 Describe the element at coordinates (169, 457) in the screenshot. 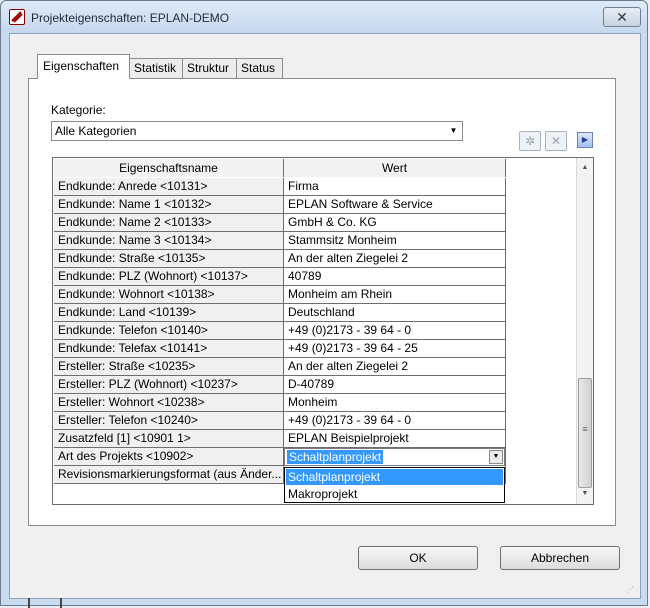

I see `property-name-cell: Art des Projekts <10902>` at that location.